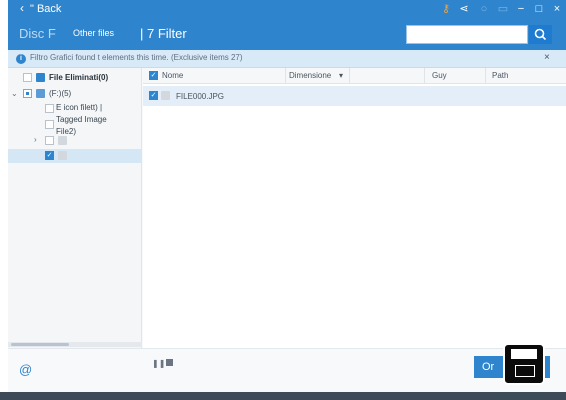 This screenshot has height=400, width=566. I want to click on col-type: Guy, so click(439, 75).